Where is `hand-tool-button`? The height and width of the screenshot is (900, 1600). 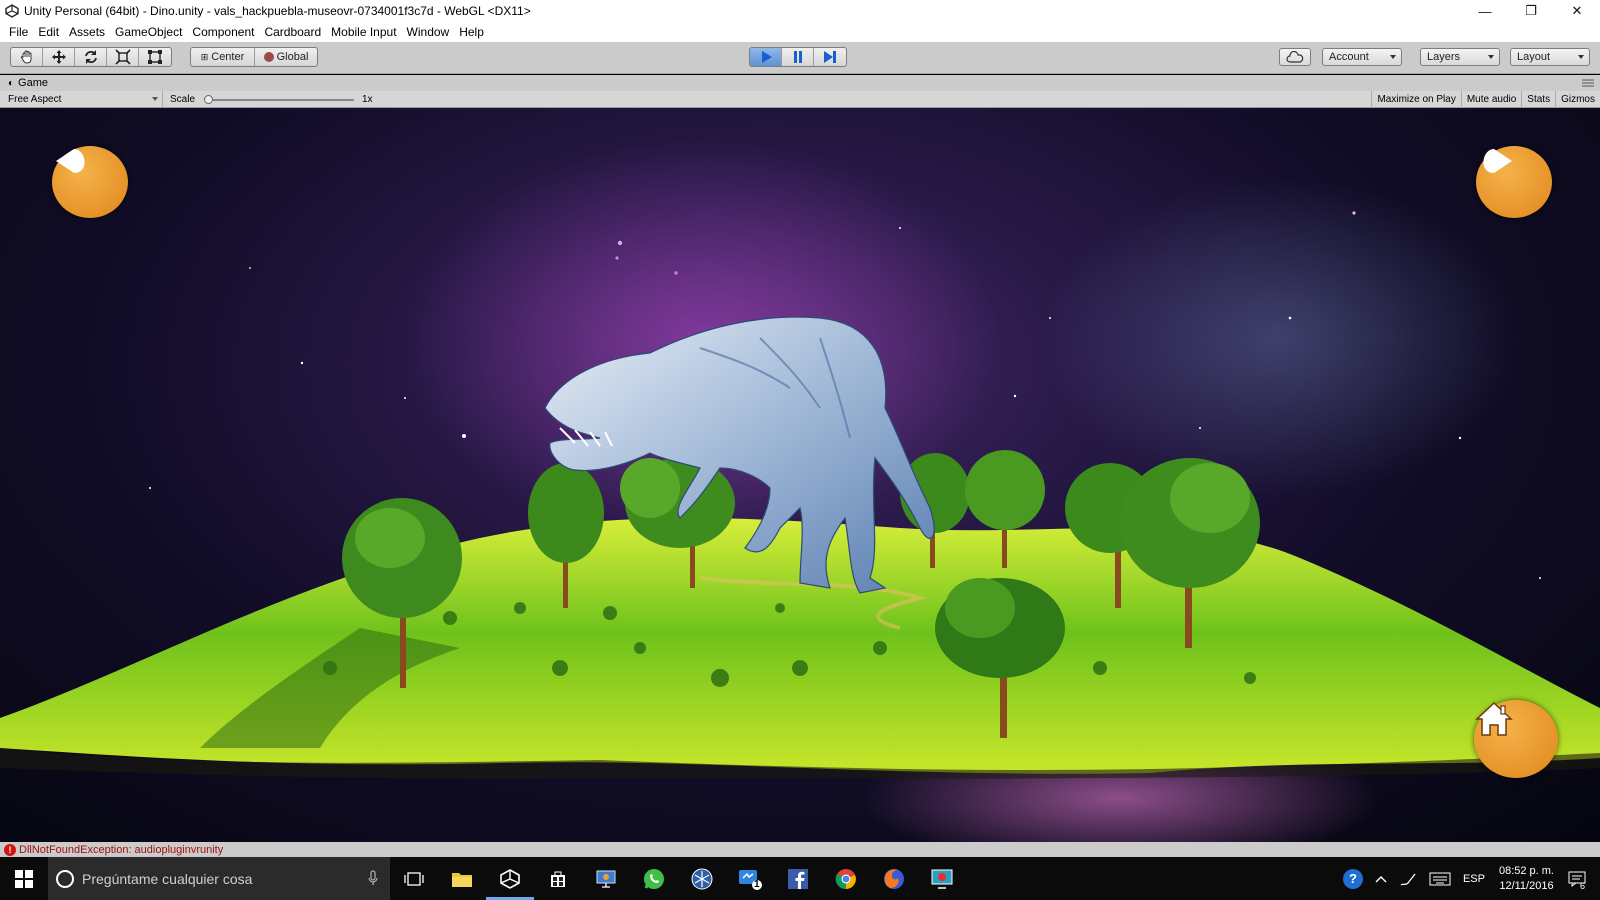 hand-tool-button is located at coordinates (27, 57).